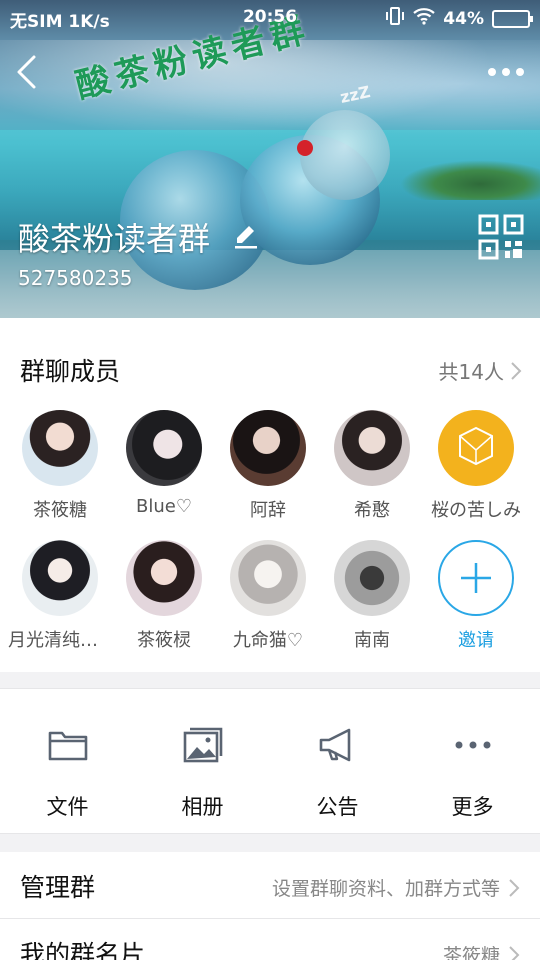 The height and width of the screenshot is (960, 540). Describe the element at coordinates (83, 950) in the screenshot. I see `my-group-card-label: 我的群名片` at that location.